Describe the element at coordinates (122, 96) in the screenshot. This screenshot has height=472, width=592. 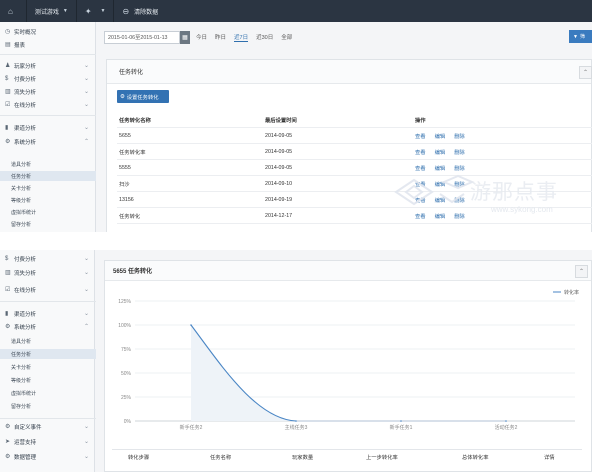
I see `settings-icon: ⚙` at that location.